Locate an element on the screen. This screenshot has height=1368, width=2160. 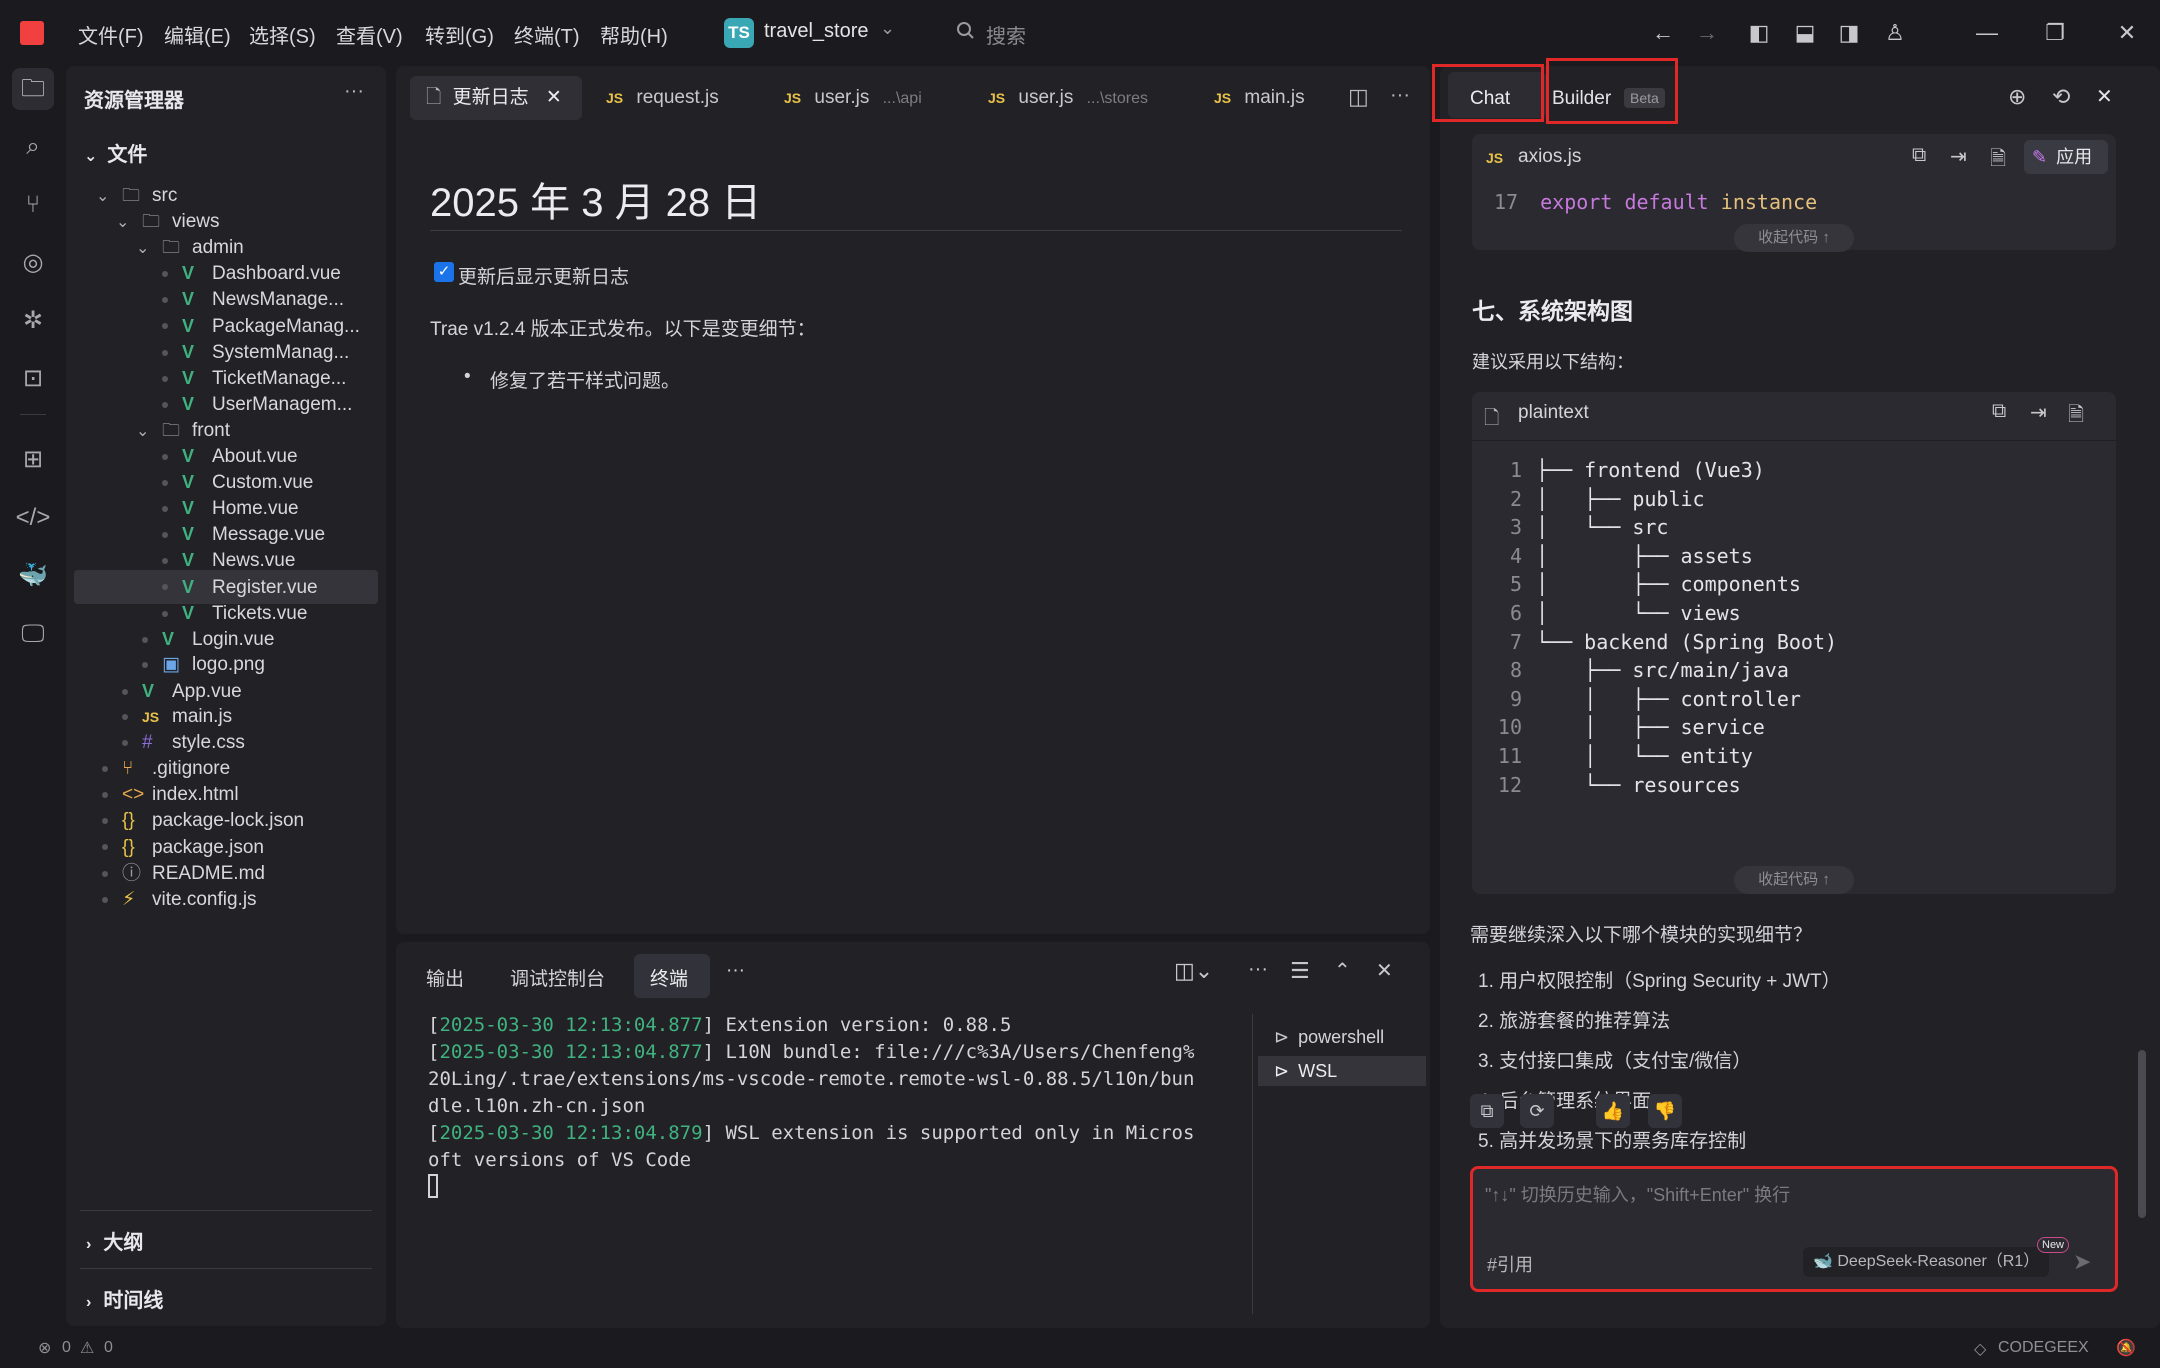
tab-terminal: 终端 is located at coordinates (669, 977).